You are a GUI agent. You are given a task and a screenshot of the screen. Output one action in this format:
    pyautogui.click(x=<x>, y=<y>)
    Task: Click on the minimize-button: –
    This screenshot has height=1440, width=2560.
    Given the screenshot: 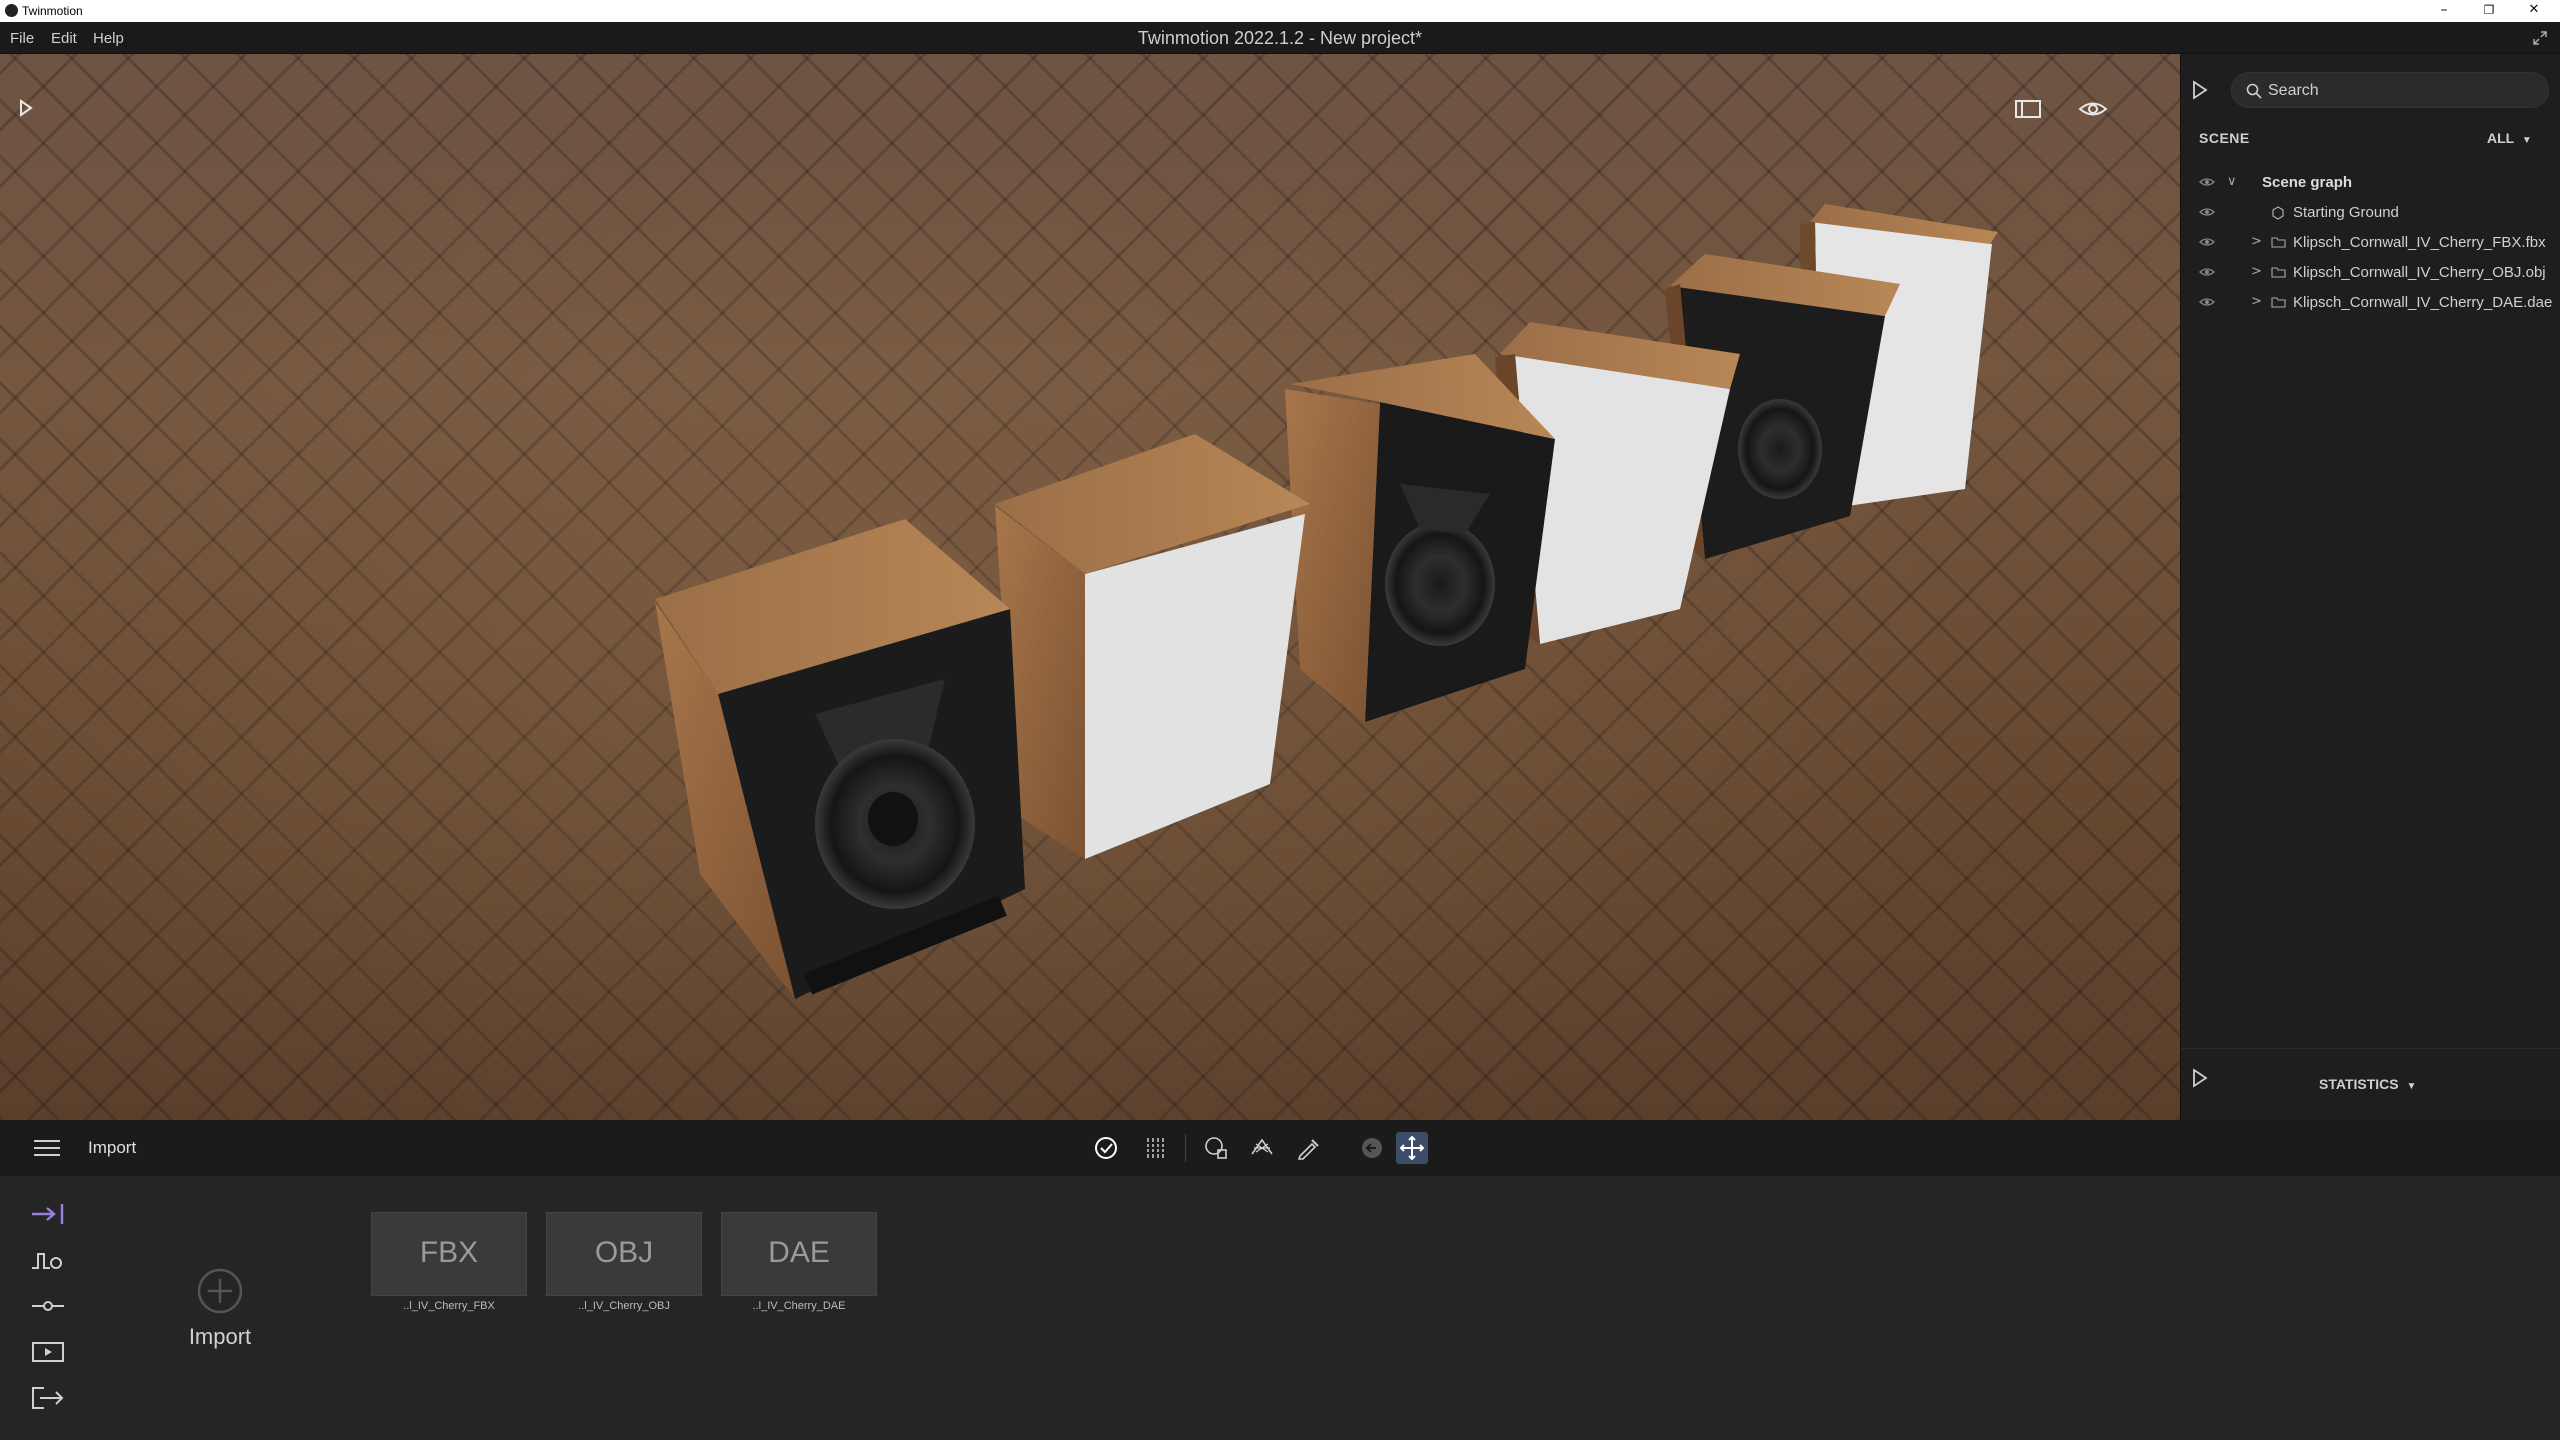 What is the action you would take?
    pyautogui.click(x=2444, y=11)
    